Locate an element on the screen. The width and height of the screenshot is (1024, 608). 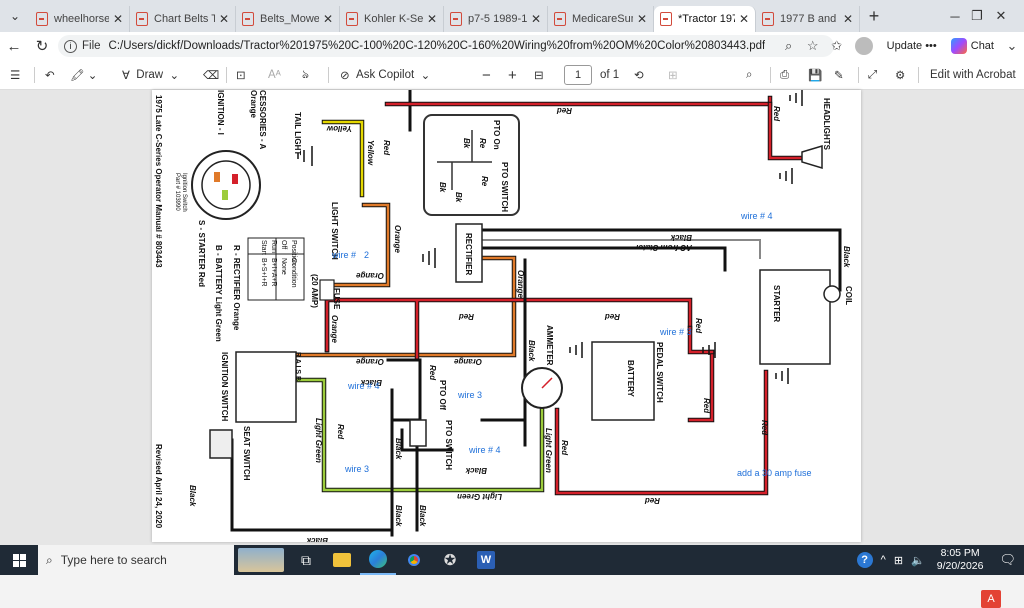
profile-avatar is located at coordinates (863, 46).